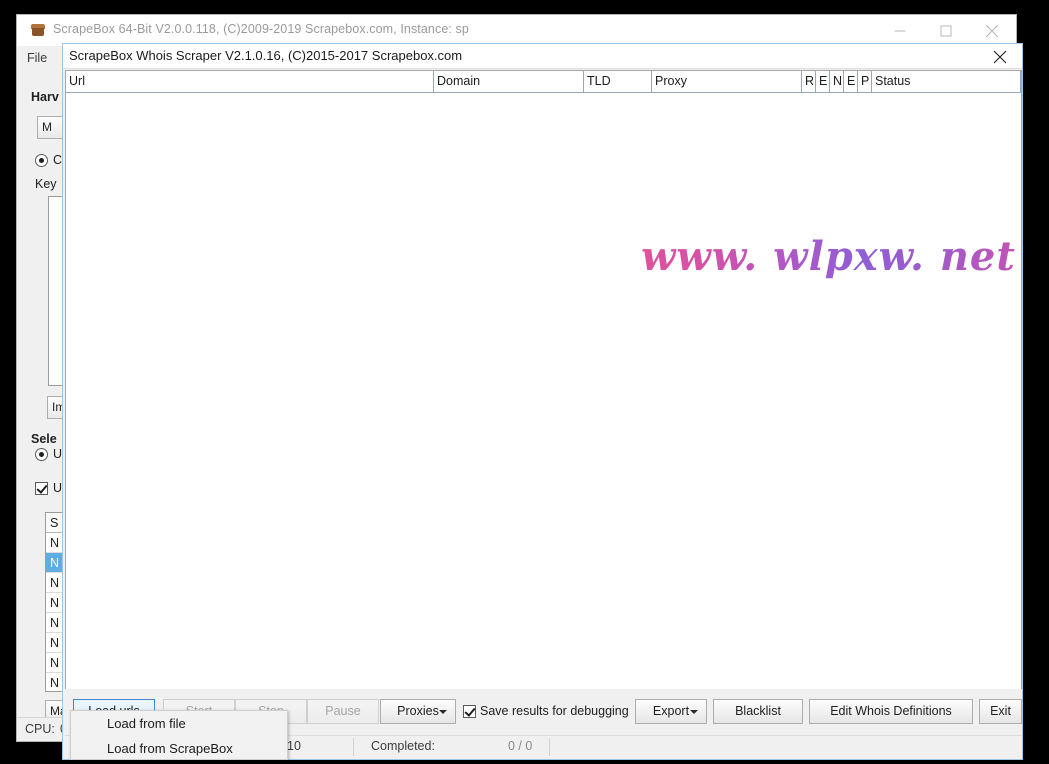  I want to click on maximize-icon, so click(946, 30).